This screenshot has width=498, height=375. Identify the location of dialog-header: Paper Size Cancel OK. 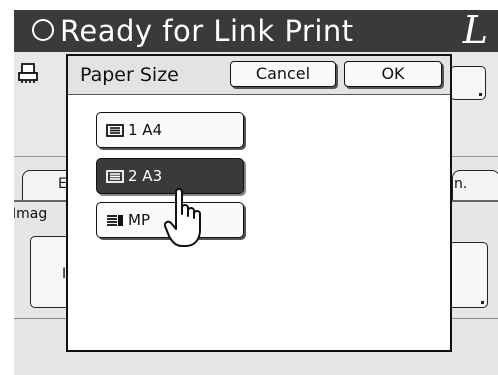
(259, 75).